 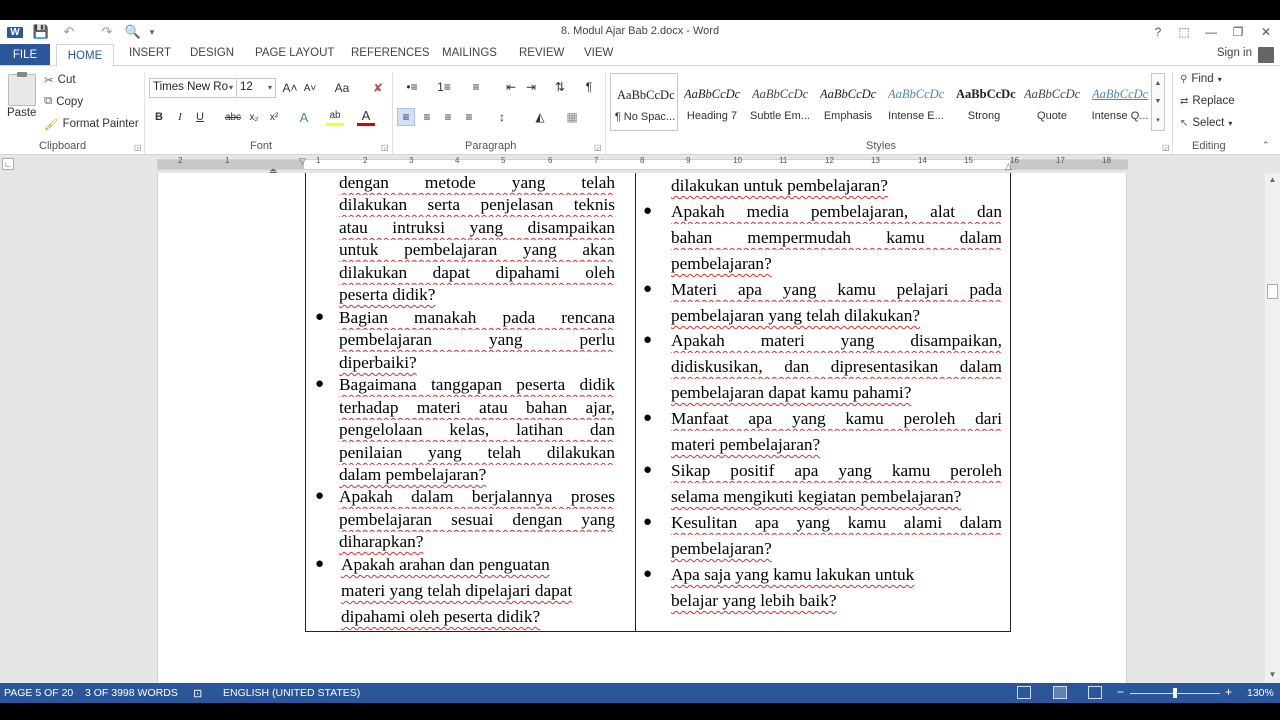 What do you see at coordinates (745, 445) in the screenshot?
I see `table-cell-text-line: materi pembelajaran?` at bounding box center [745, 445].